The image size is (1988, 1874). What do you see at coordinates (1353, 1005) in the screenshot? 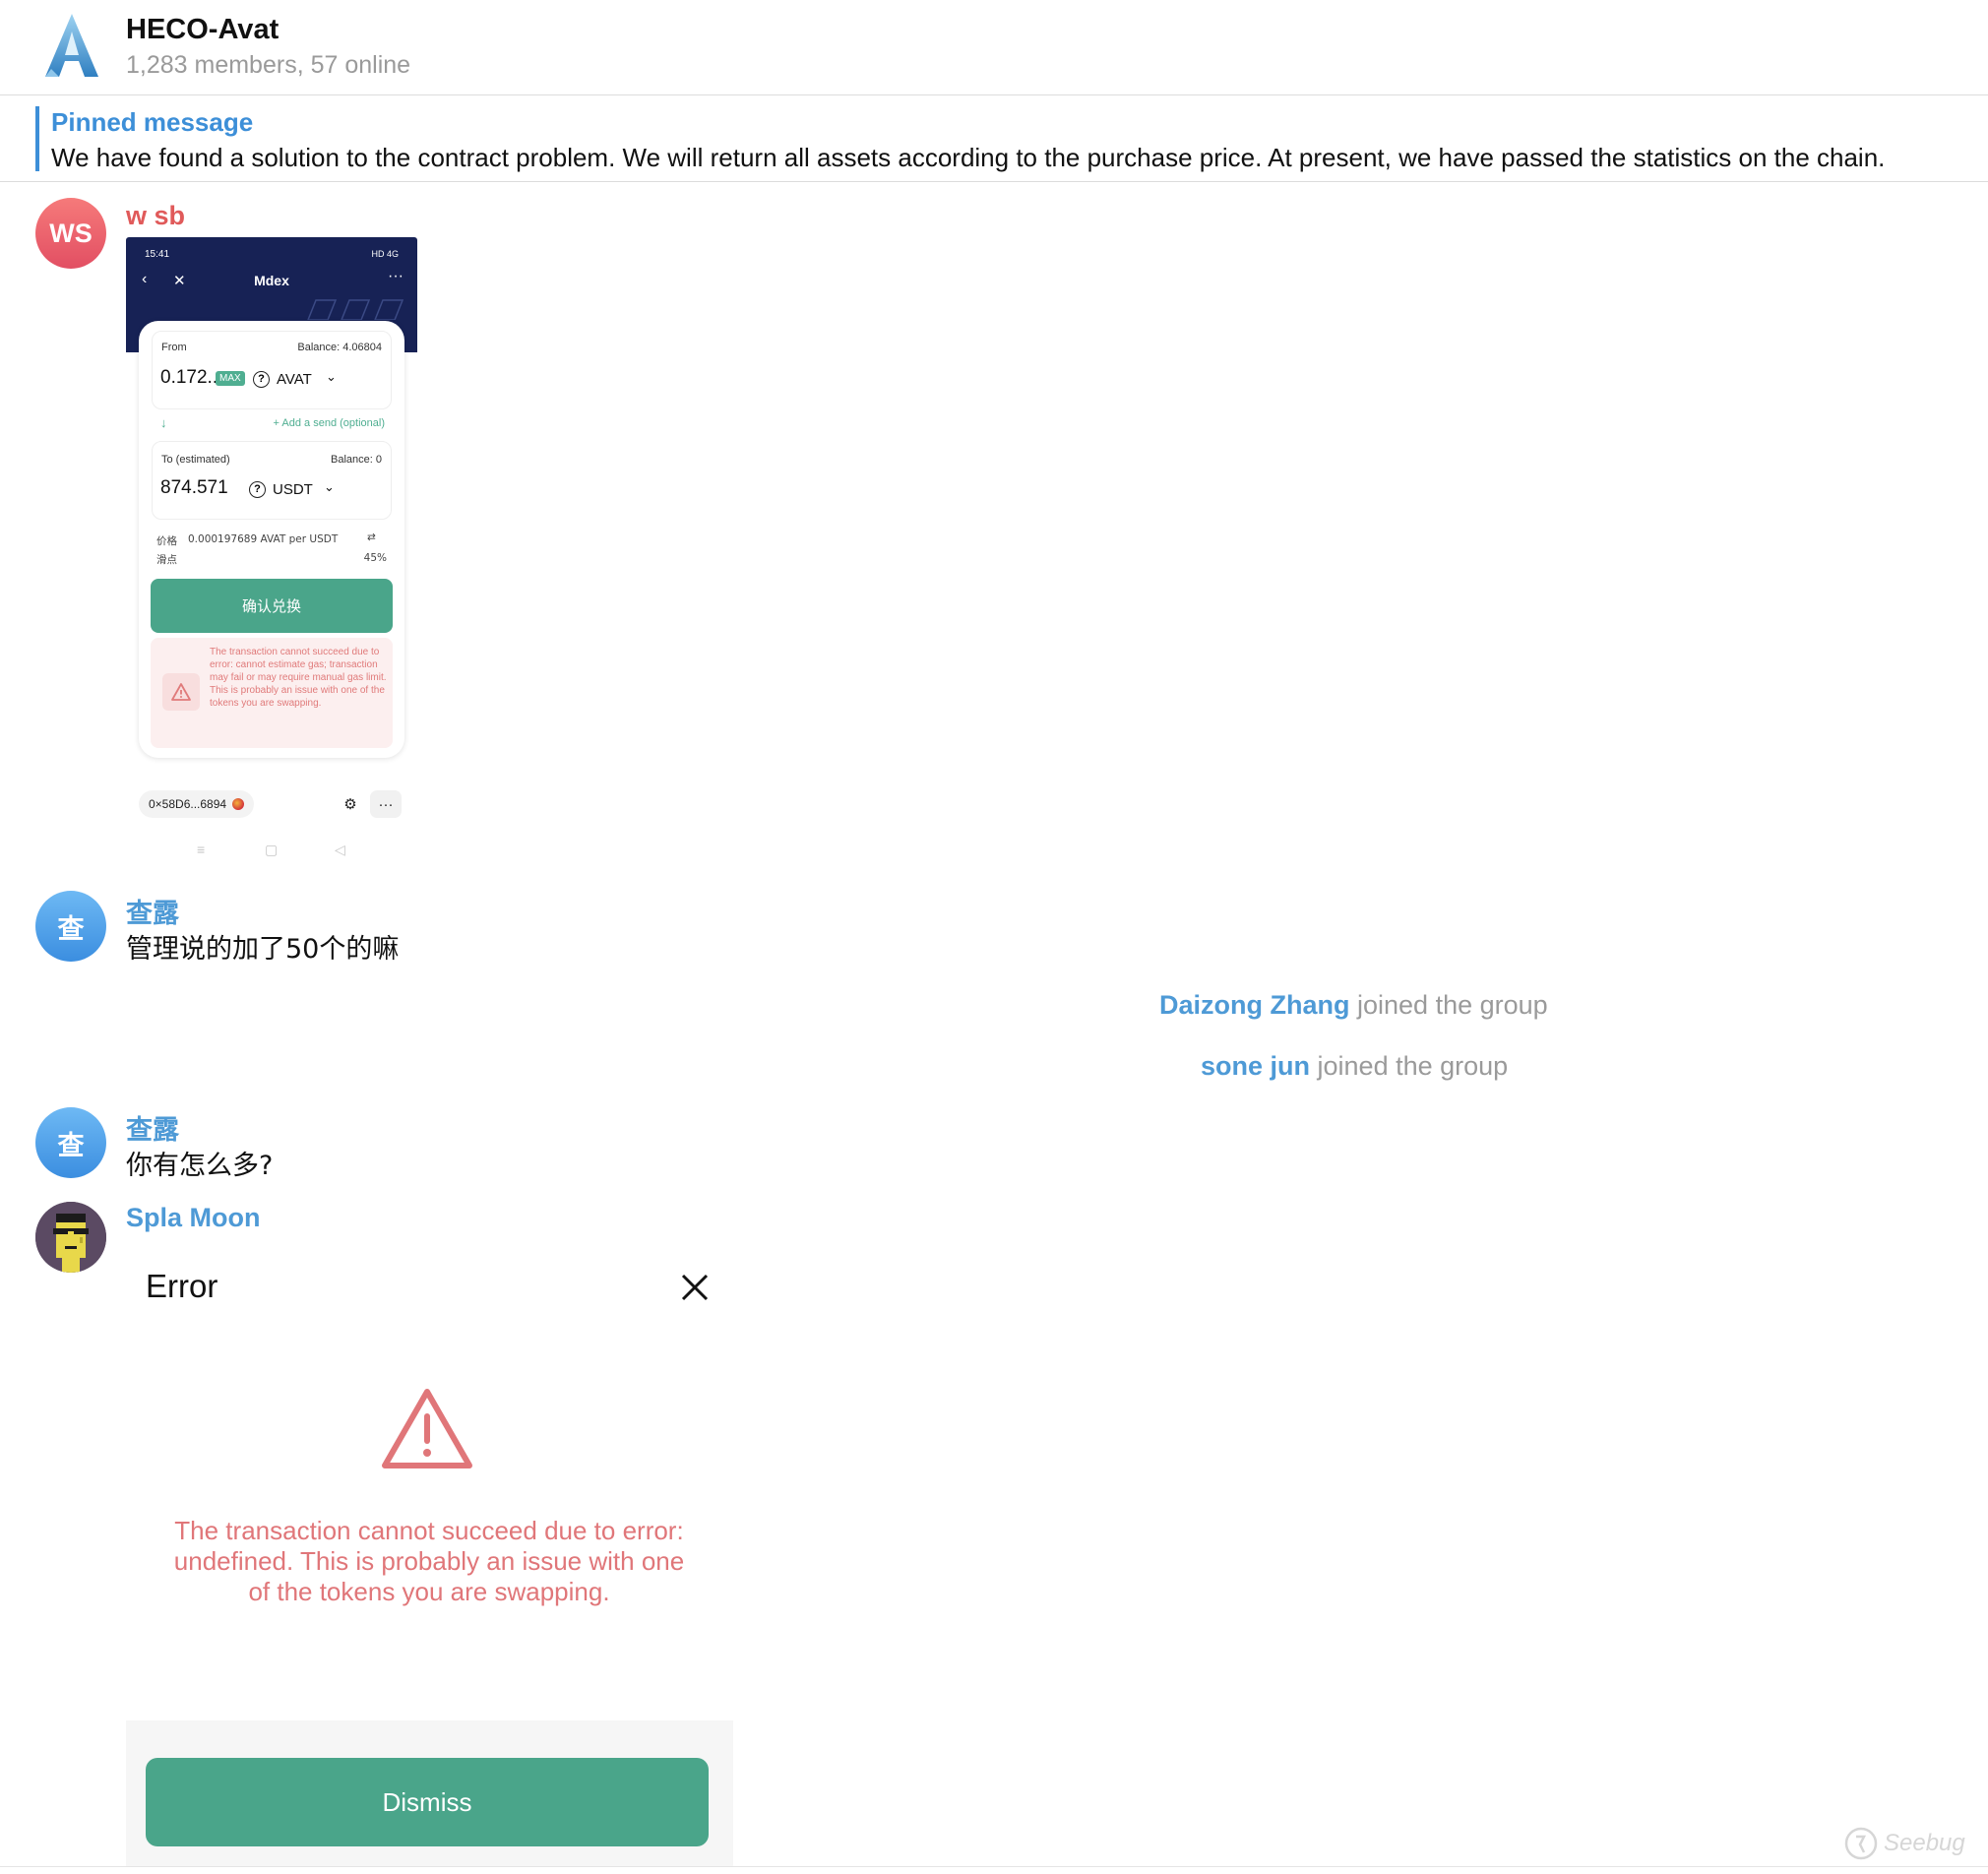
I see `system-join-message: Daizong Zhang joined the group` at bounding box center [1353, 1005].